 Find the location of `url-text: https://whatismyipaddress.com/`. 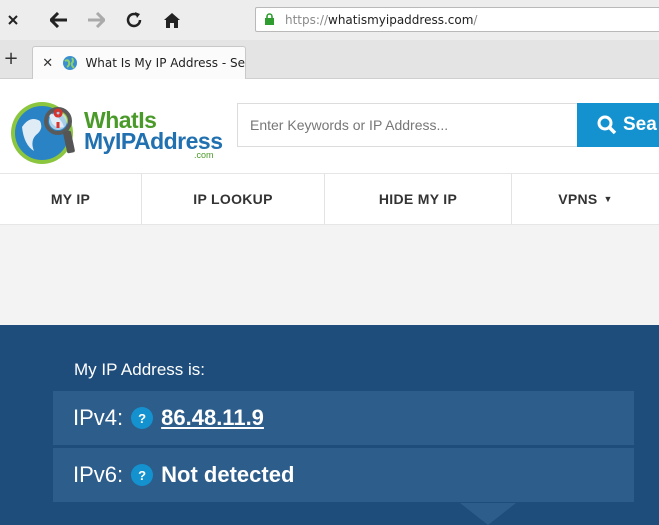

url-text: https://whatismyipaddress.com/ is located at coordinates (381, 19).